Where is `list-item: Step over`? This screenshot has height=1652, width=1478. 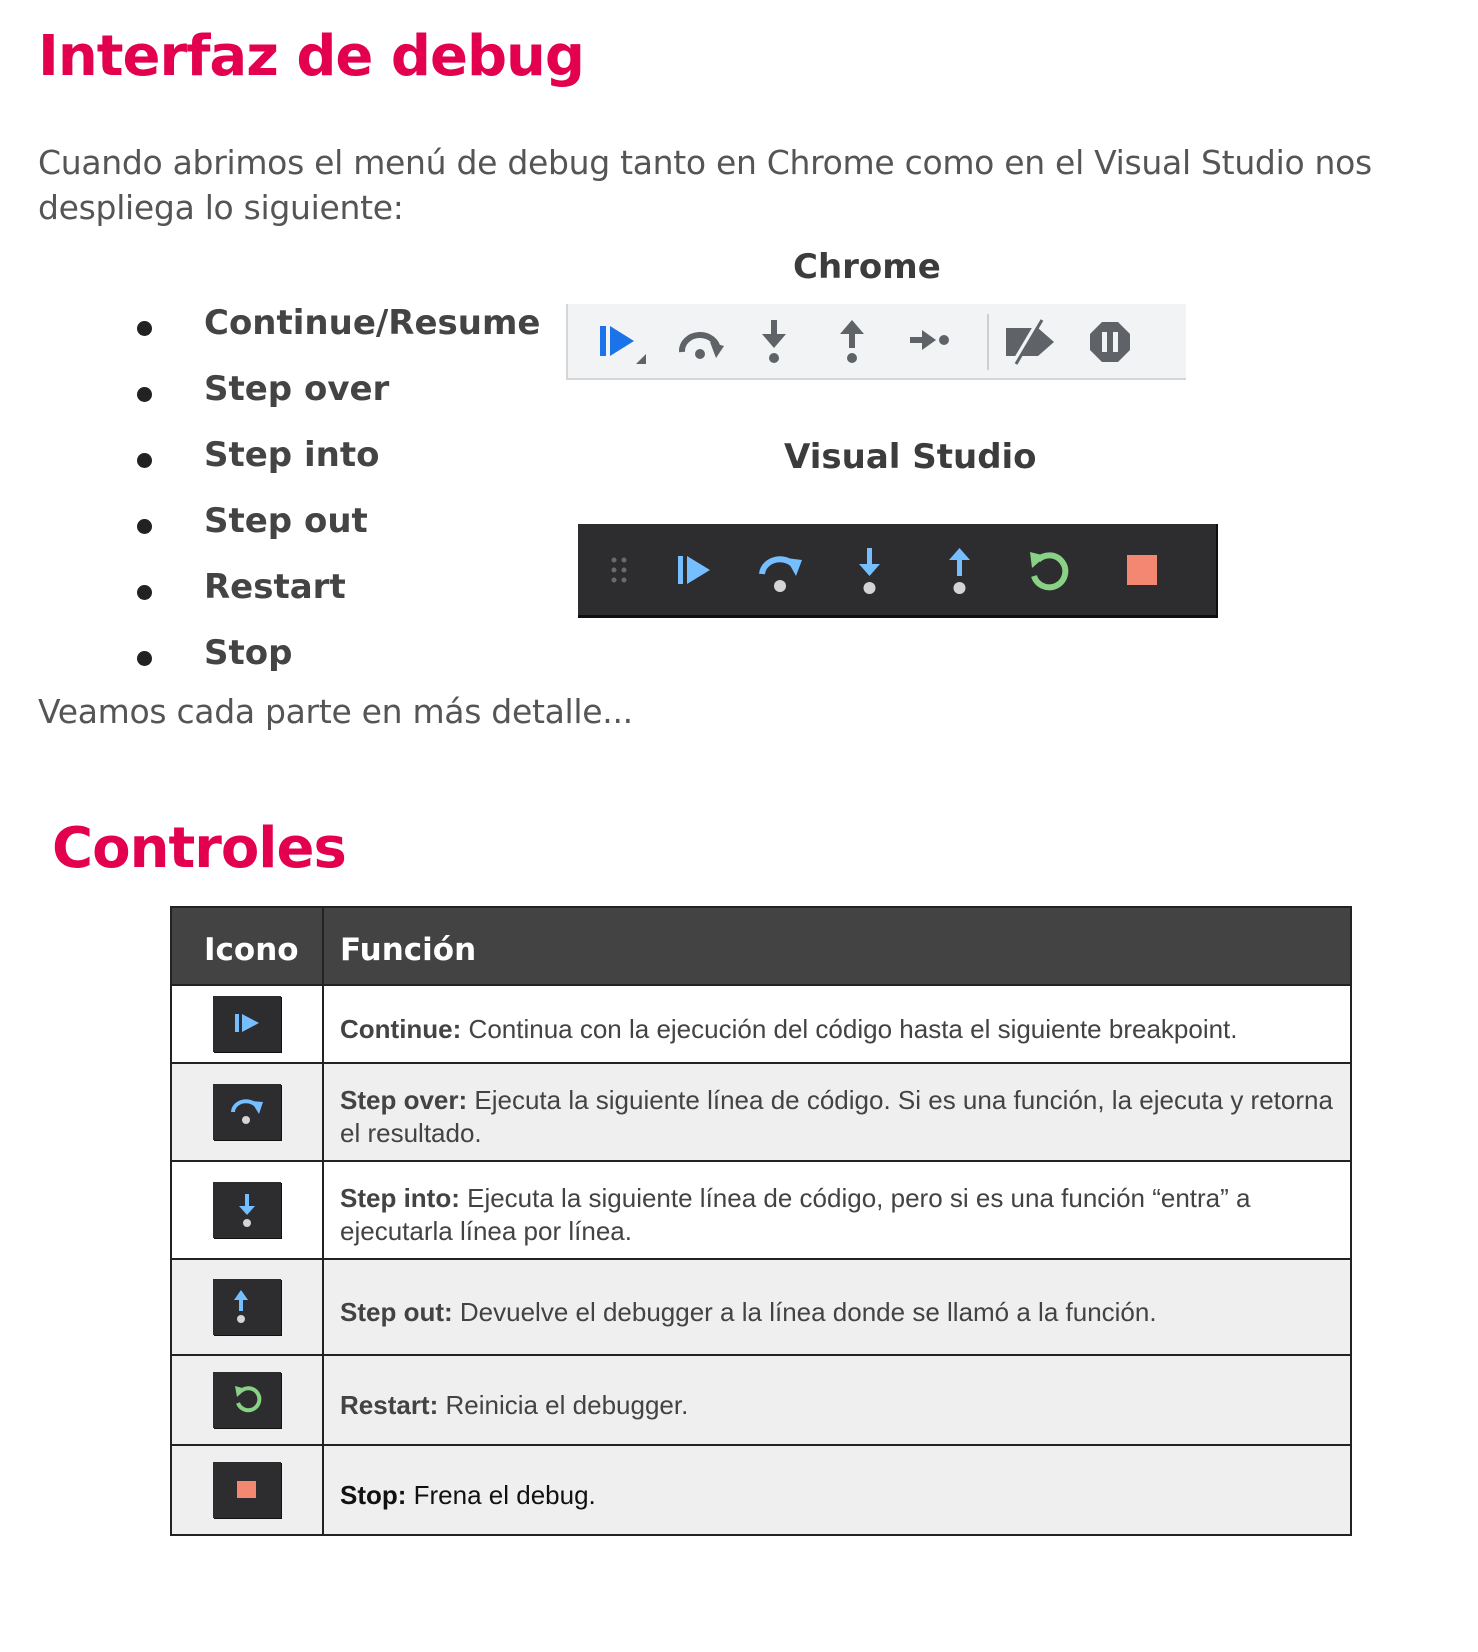 list-item: Step over is located at coordinates (335, 402).